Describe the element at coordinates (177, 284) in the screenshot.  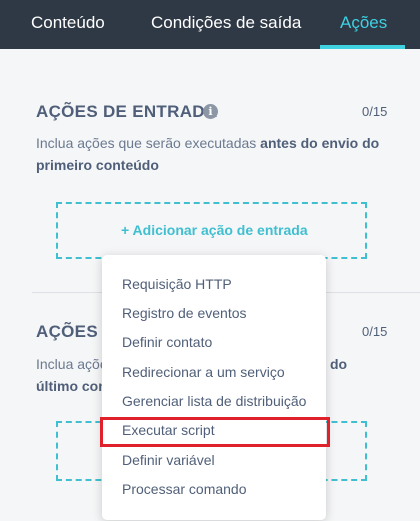
I see `menu-item-http-request: Requisição HTTP` at that location.